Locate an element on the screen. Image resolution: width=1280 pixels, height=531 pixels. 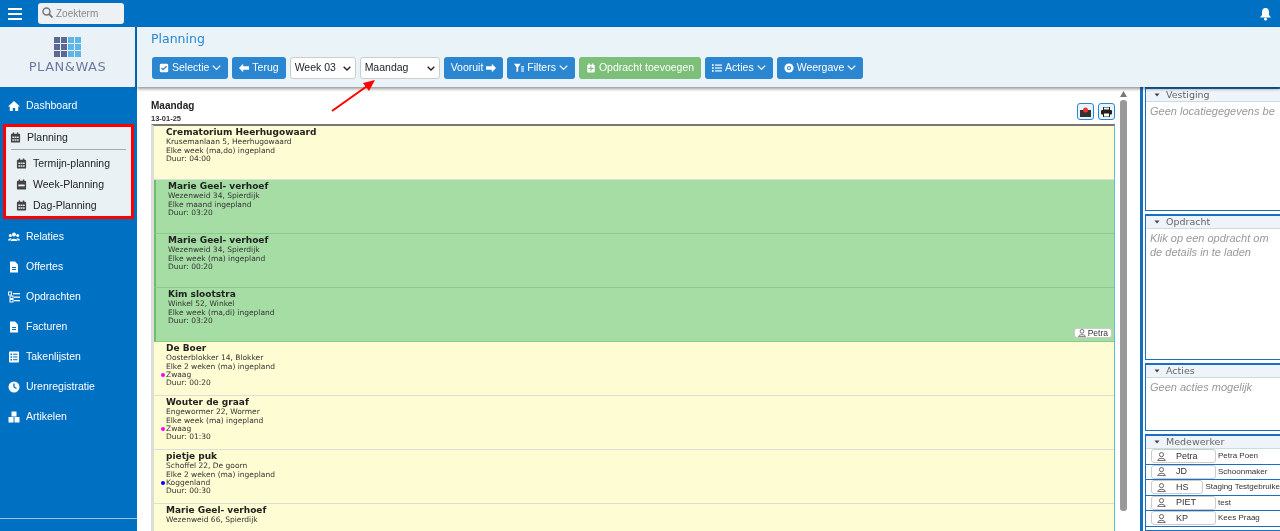
panel-message: Geen acties mogelijk is located at coordinates (1201, 387).